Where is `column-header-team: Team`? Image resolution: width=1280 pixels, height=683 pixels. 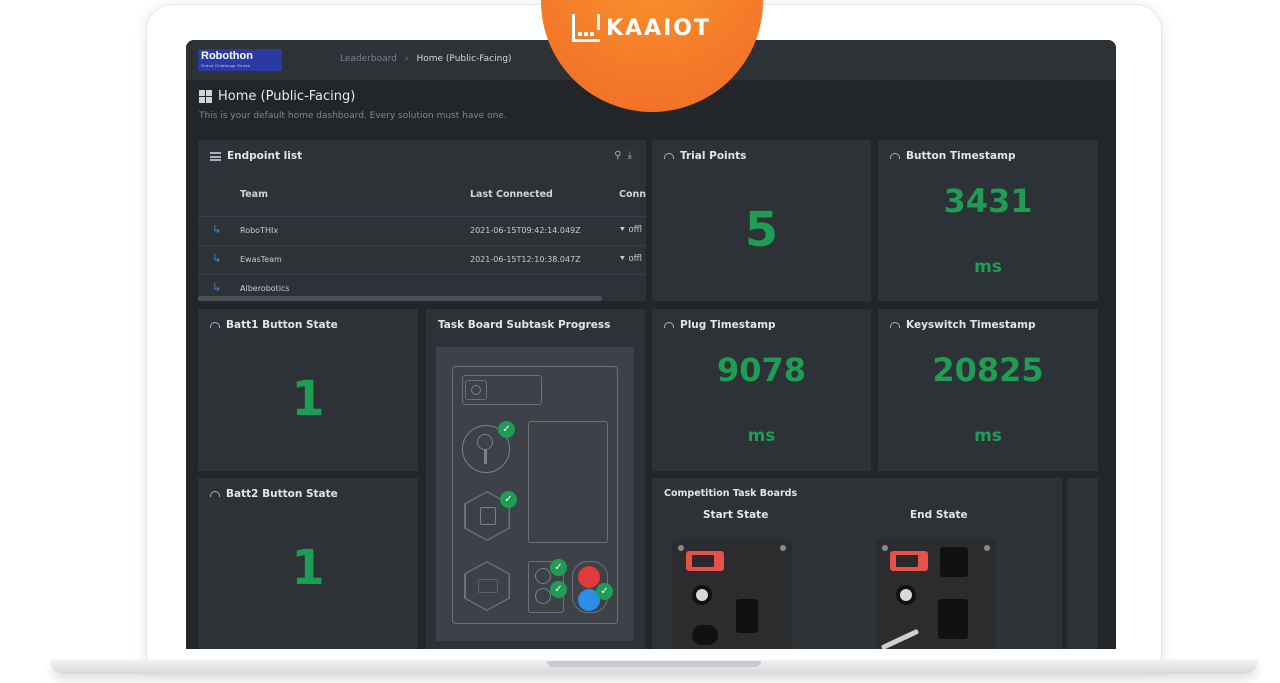 column-header-team: Team is located at coordinates (254, 194).